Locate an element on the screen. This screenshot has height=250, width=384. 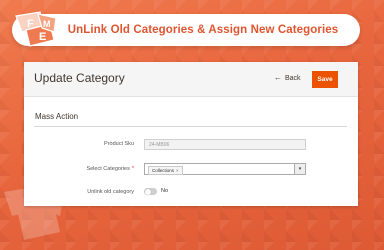
required-mark: * is located at coordinates (132, 169).